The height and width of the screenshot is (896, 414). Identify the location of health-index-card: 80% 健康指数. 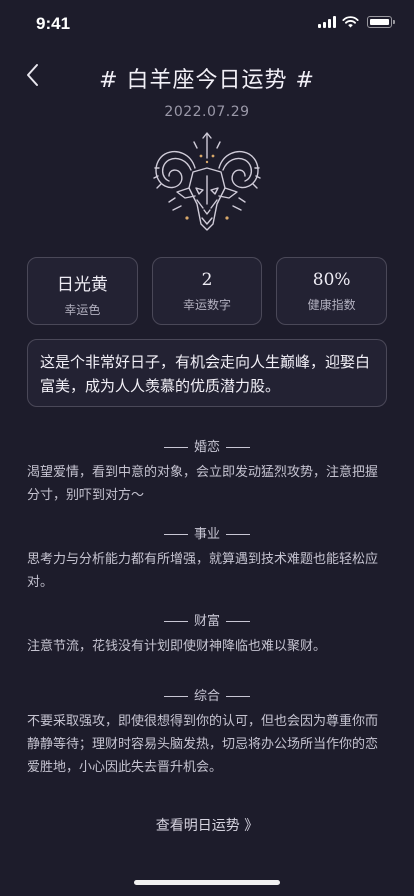
(332, 291).